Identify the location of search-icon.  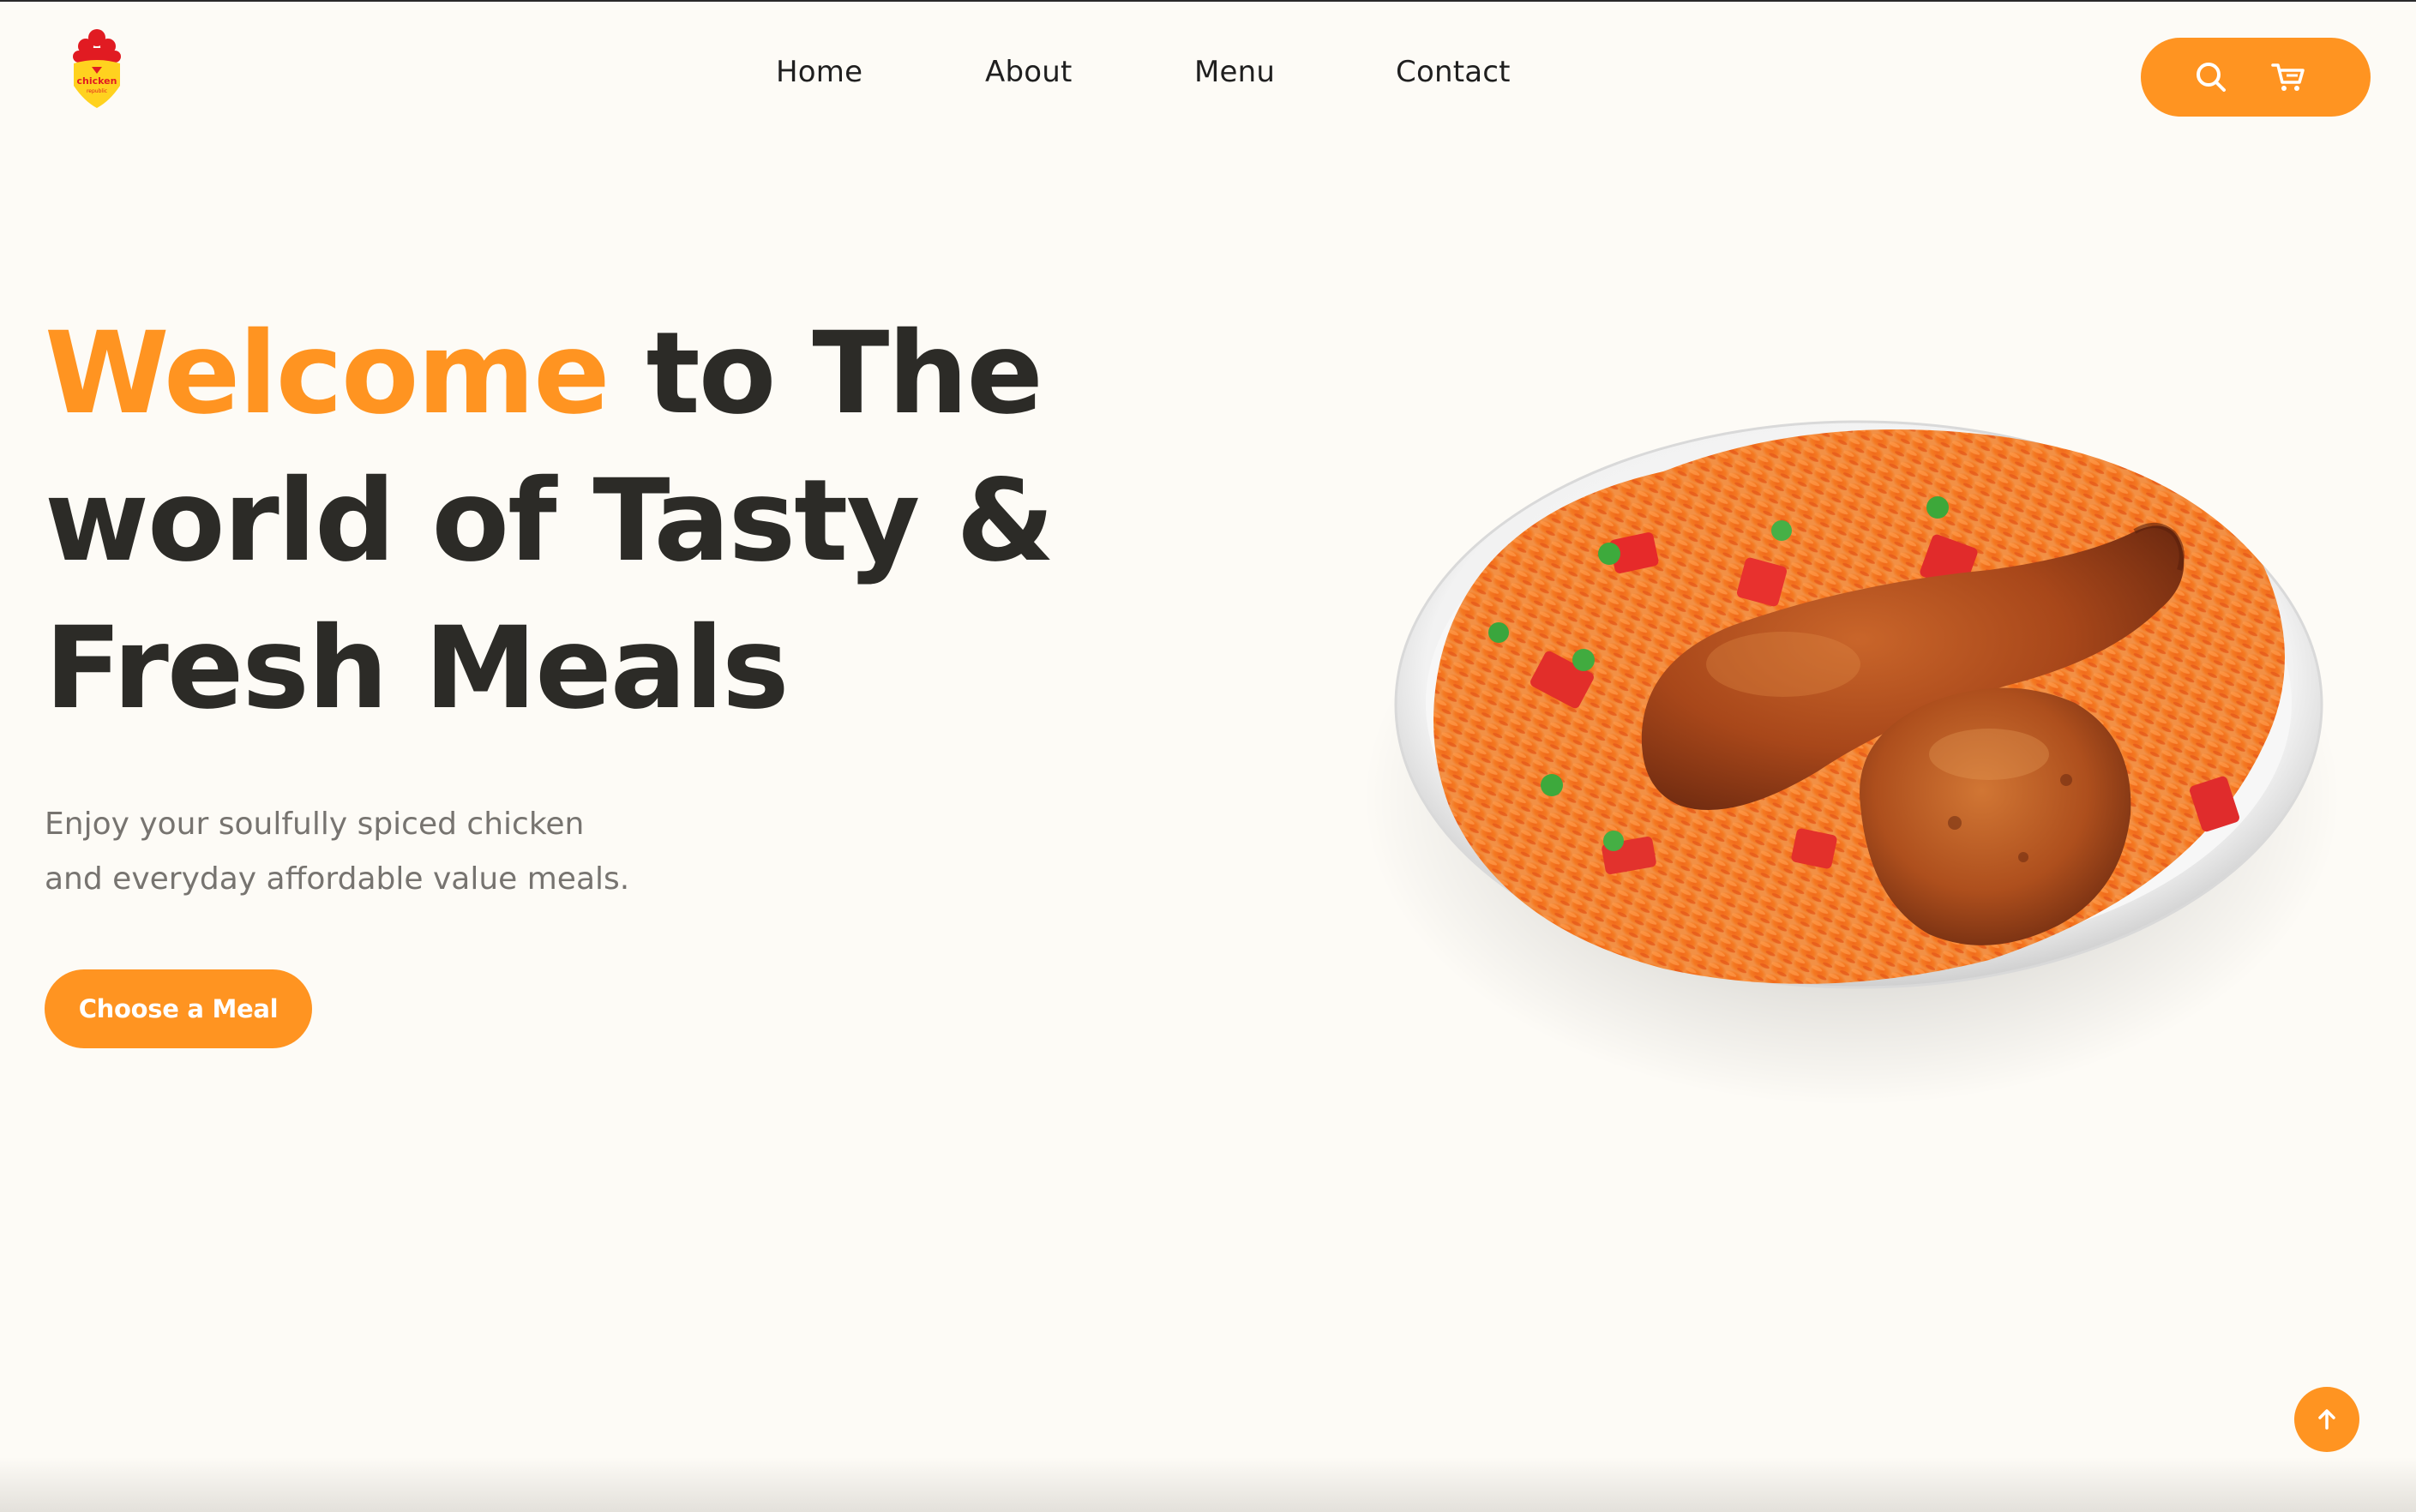
(2211, 77).